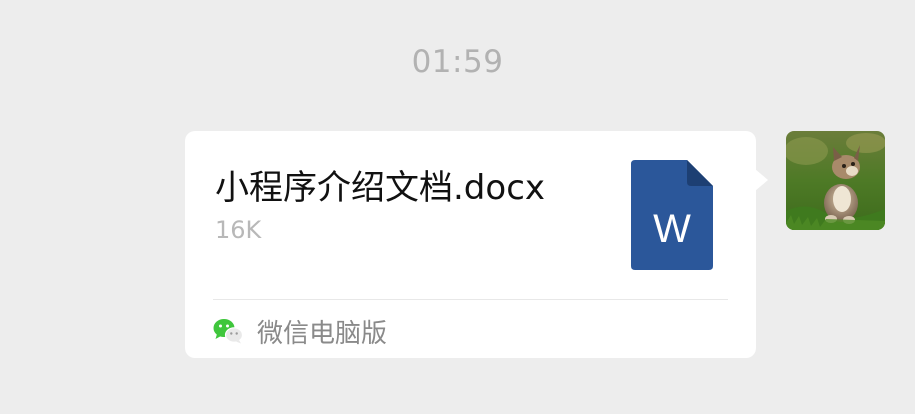 The height and width of the screenshot is (414, 915). I want to click on word-document-icon: W, so click(672, 215).